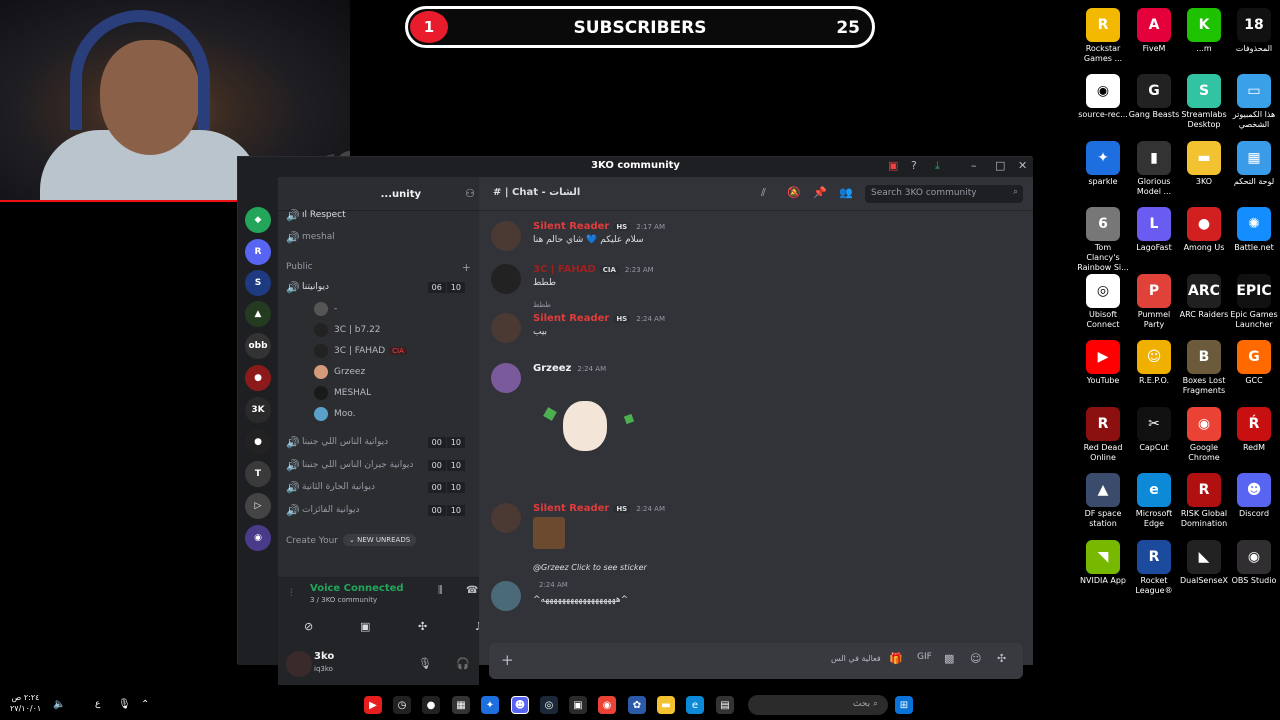 This screenshot has height=720, width=1280. I want to click on server-icon: ▷, so click(258, 506).